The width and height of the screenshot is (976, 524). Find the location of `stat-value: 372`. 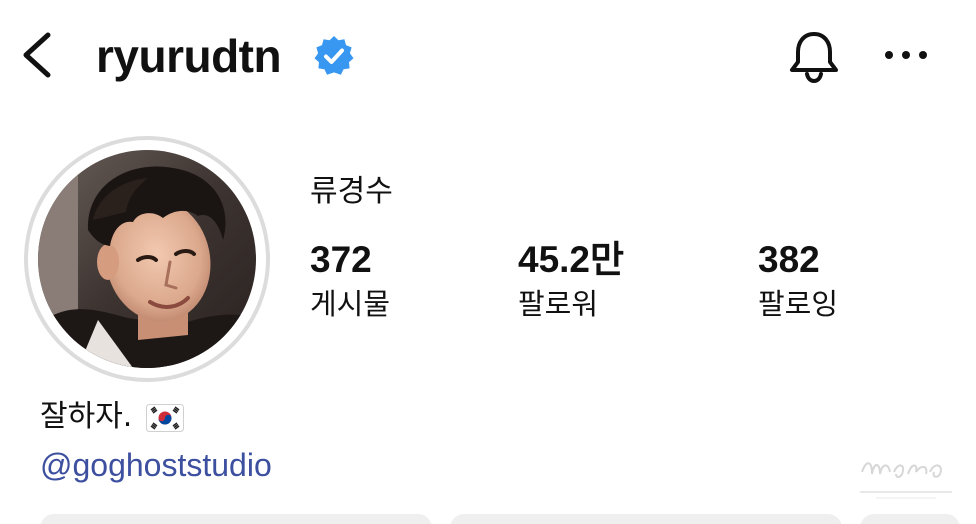

stat-value: 372 is located at coordinates (341, 259).